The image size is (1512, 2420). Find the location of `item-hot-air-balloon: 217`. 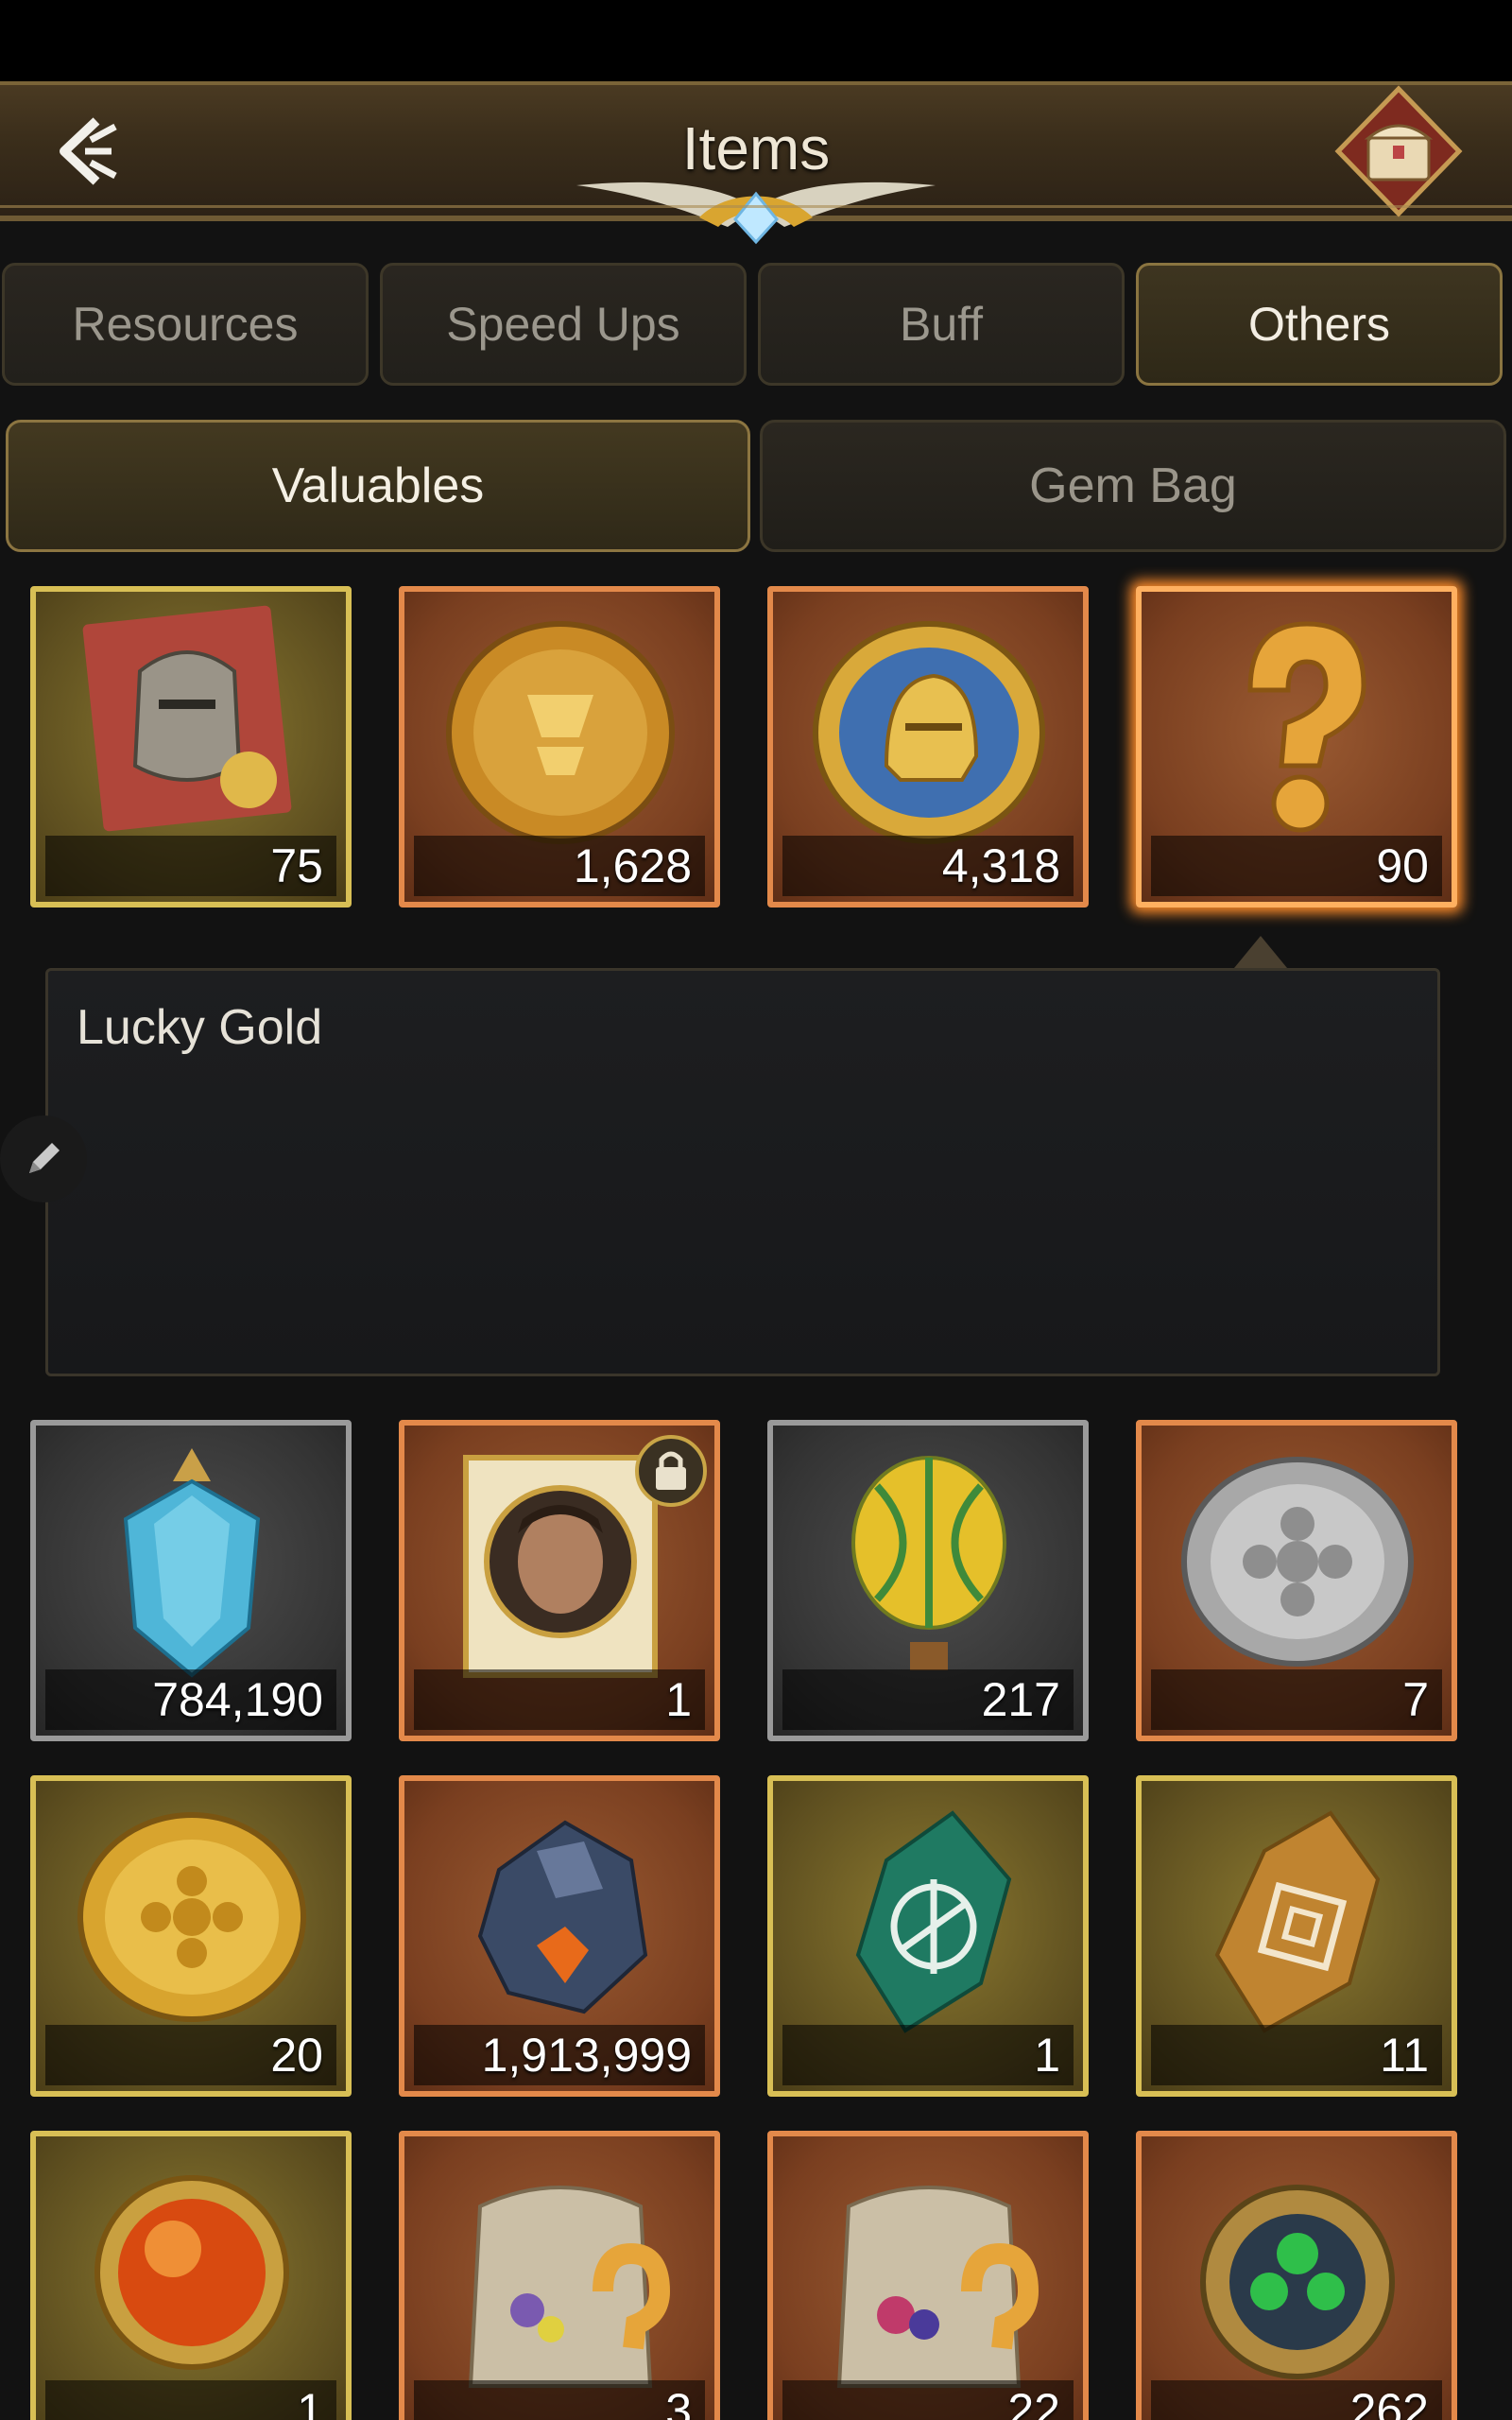

item-hot-air-balloon: 217 is located at coordinates (928, 1580).